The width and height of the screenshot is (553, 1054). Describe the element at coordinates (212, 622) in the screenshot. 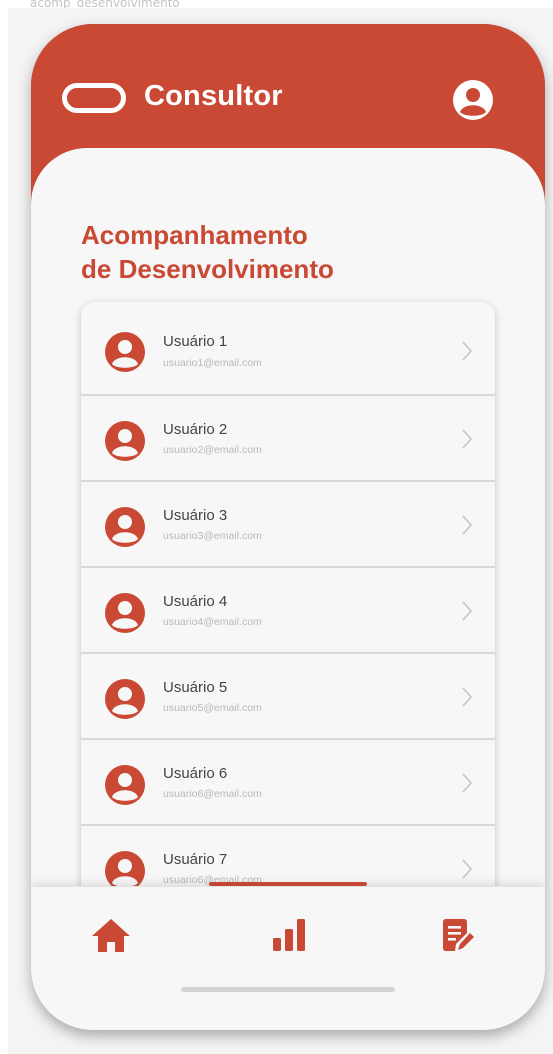

I see `user-email: usuario4@email.com` at that location.